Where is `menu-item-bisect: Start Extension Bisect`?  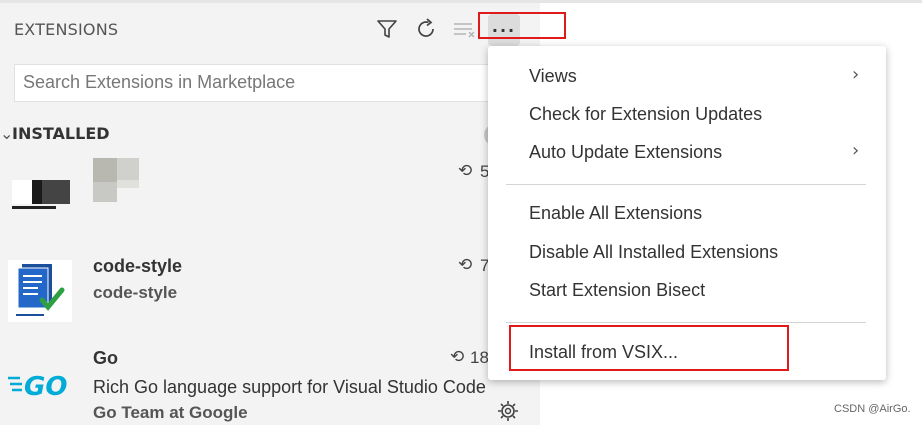
menu-item-bisect: Start Extension Bisect is located at coordinates (617, 290).